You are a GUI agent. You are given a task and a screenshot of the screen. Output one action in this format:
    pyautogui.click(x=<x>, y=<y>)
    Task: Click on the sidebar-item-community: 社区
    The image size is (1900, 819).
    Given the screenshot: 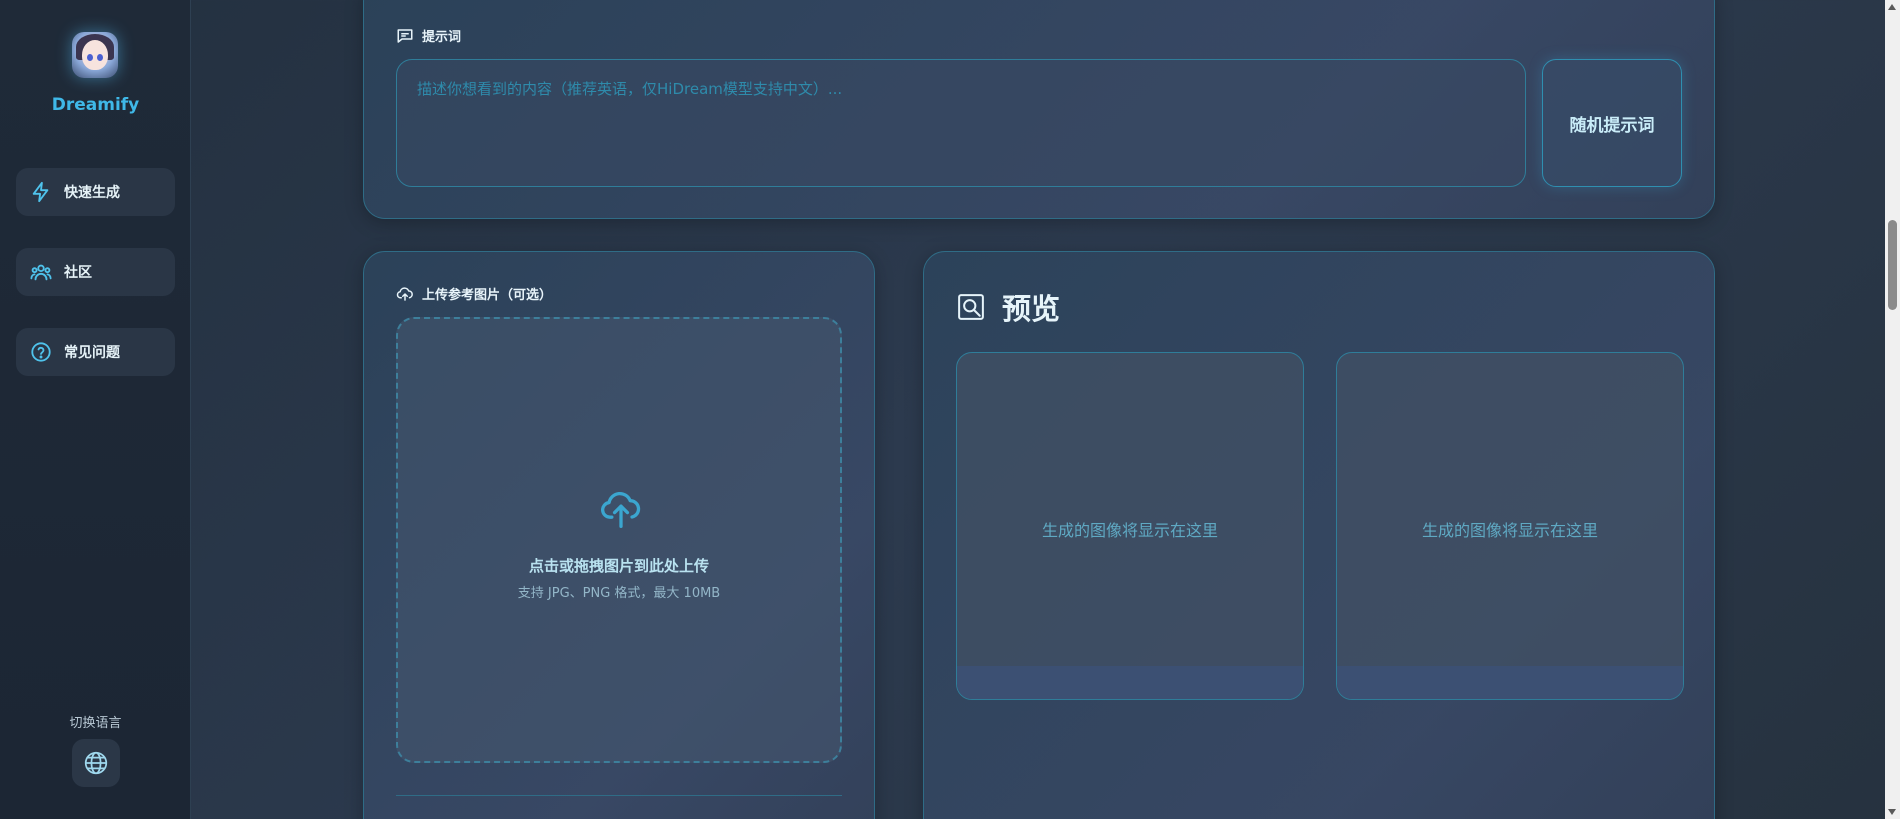 What is the action you would take?
    pyautogui.click(x=95, y=272)
    